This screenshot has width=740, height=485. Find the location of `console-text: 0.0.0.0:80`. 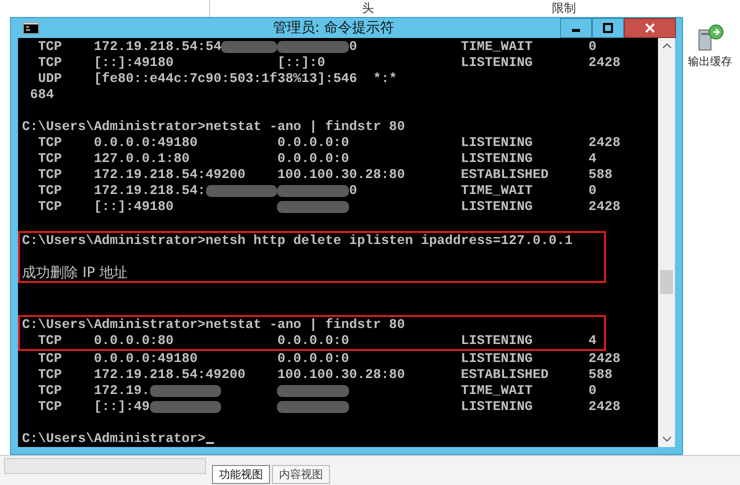

console-text: 0.0.0.0:80 is located at coordinates (134, 341).